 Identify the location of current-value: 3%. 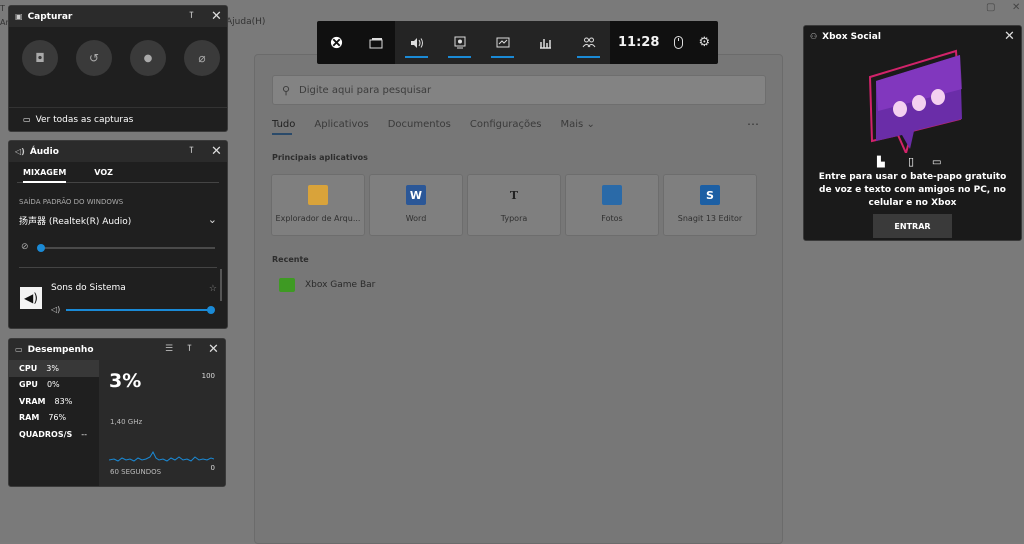
(125, 381).